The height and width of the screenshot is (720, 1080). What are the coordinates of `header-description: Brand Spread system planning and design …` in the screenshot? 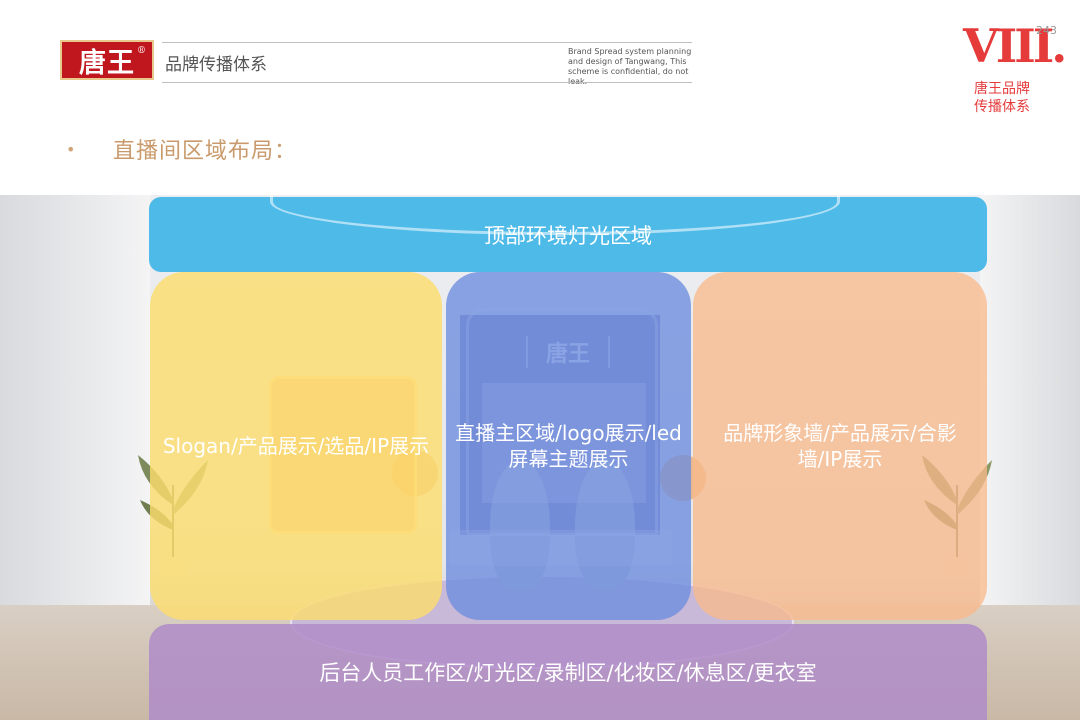 It's located at (630, 66).